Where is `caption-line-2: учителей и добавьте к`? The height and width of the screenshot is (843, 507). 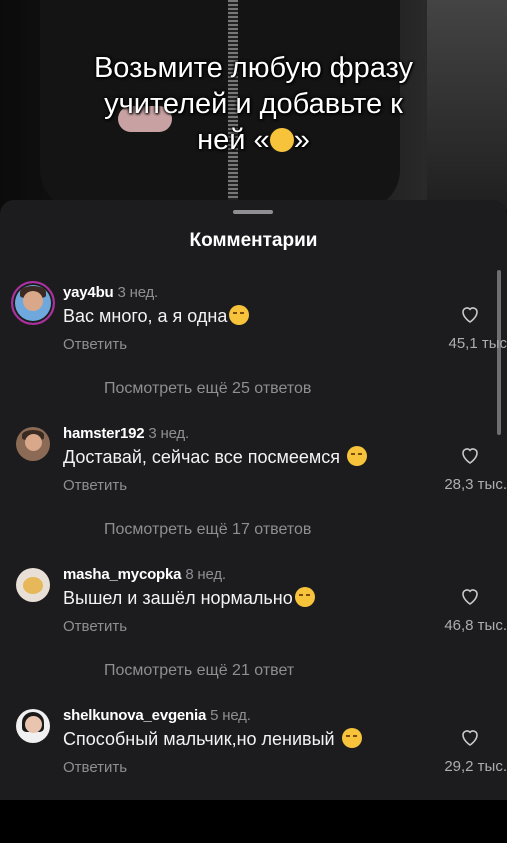 caption-line-2: учителей и добавьте к is located at coordinates (253, 104).